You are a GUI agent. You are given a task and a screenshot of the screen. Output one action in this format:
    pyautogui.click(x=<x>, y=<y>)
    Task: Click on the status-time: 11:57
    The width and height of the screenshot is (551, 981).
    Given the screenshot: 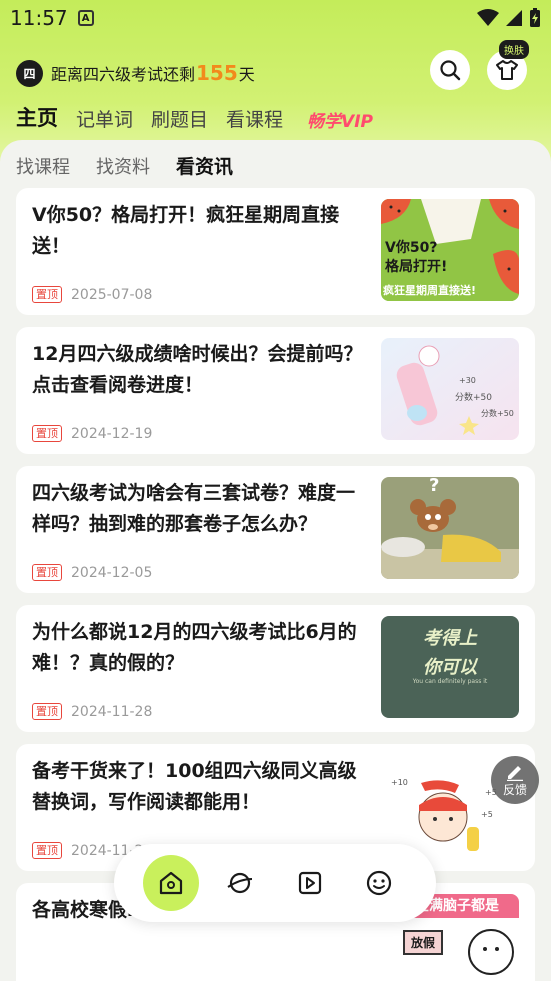 What is the action you would take?
    pyautogui.click(x=39, y=18)
    